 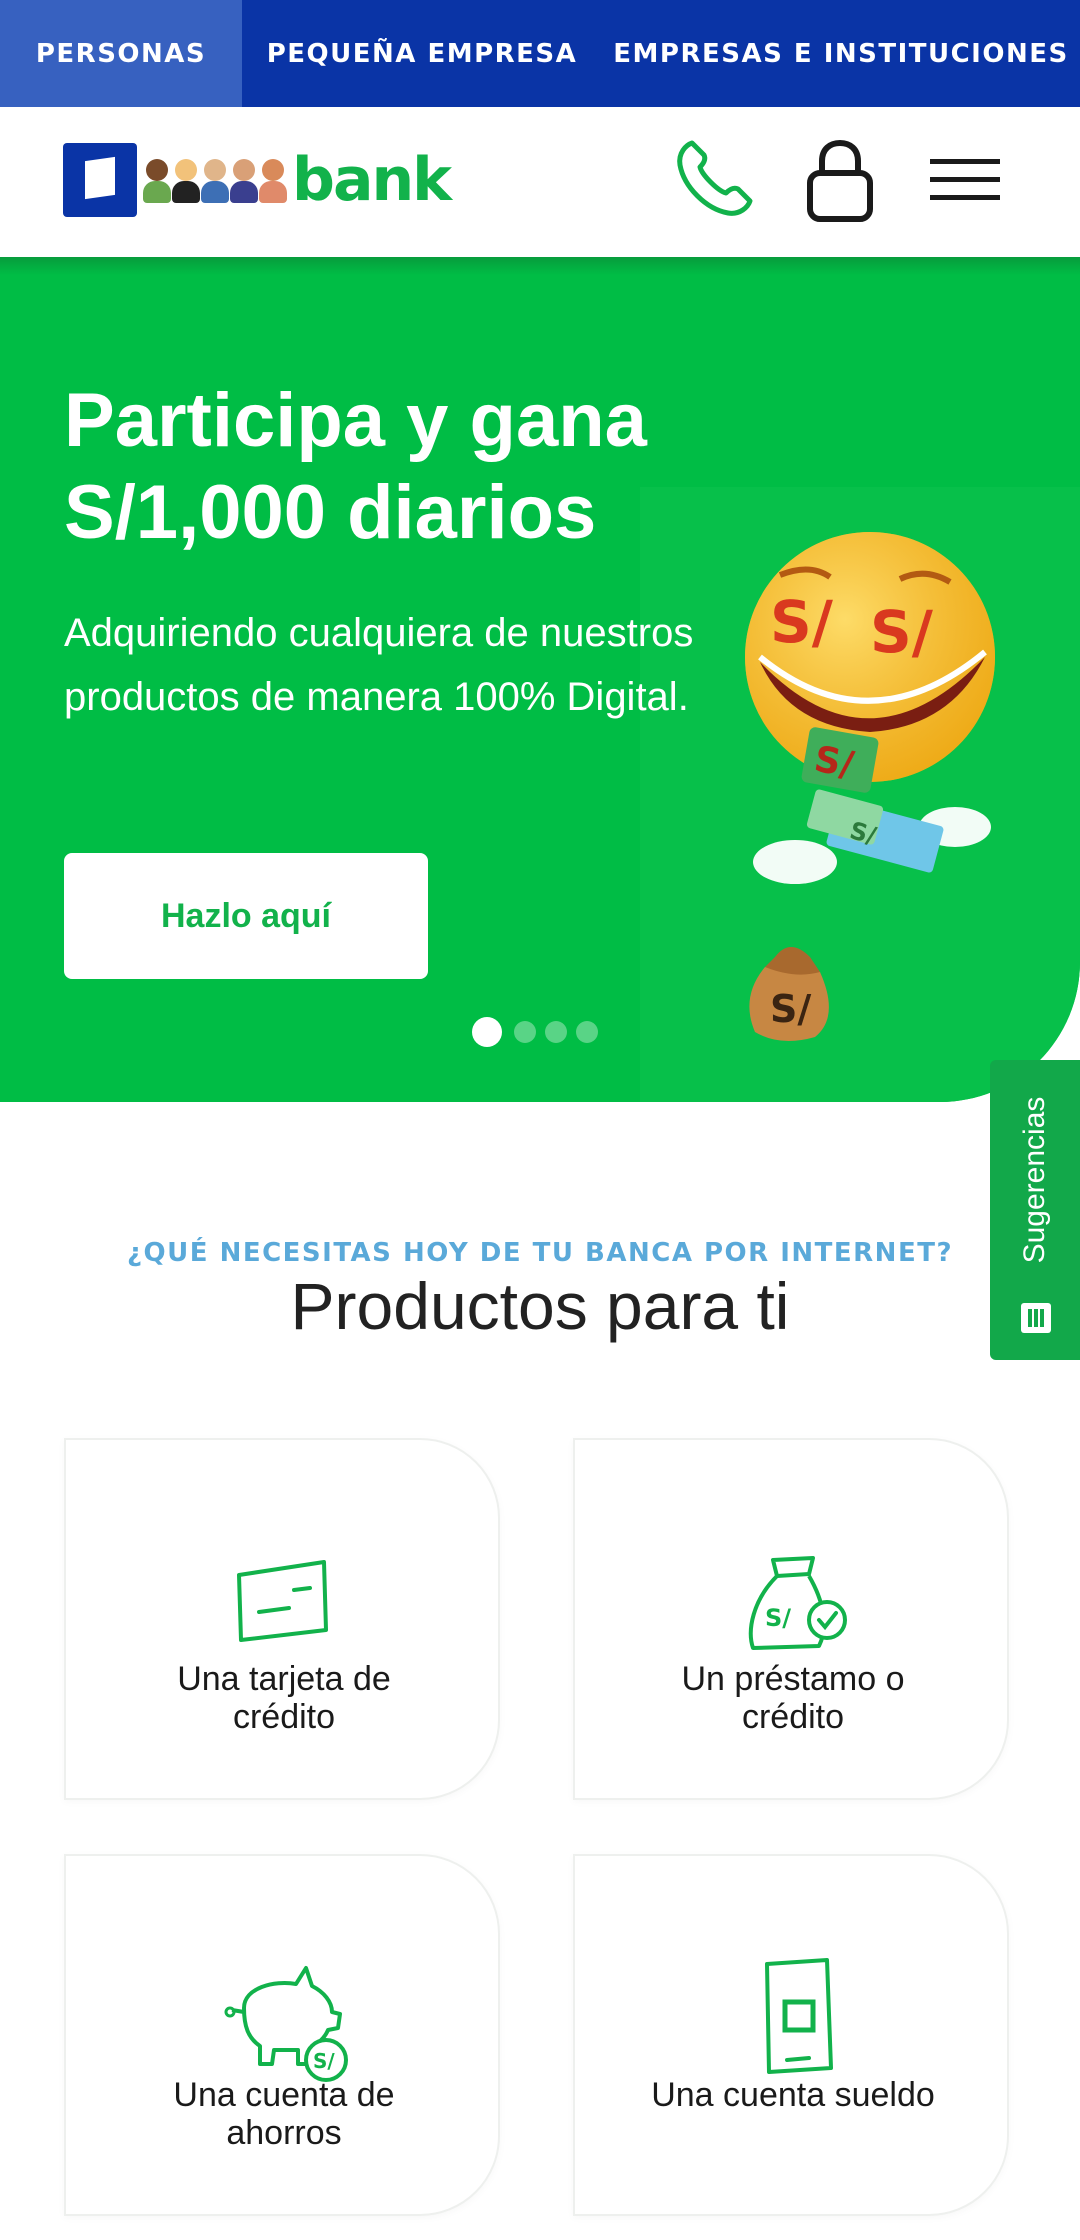 I want to click on hamburger-menu-icon, so click(x=965, y=179).